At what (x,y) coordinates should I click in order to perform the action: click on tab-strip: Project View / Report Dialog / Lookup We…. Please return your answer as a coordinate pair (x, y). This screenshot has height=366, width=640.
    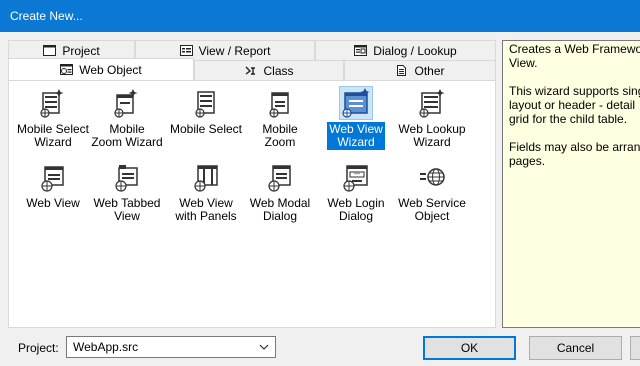
    Looking at the image, I should click on (252, 60).